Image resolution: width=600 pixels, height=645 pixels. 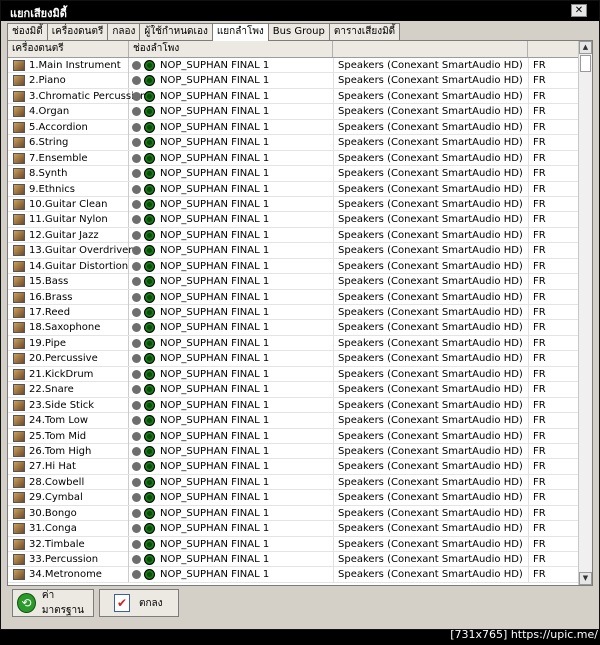 I want to click on instrument-cell: 12.Guitar Jazz, so click(x=68, y=235).